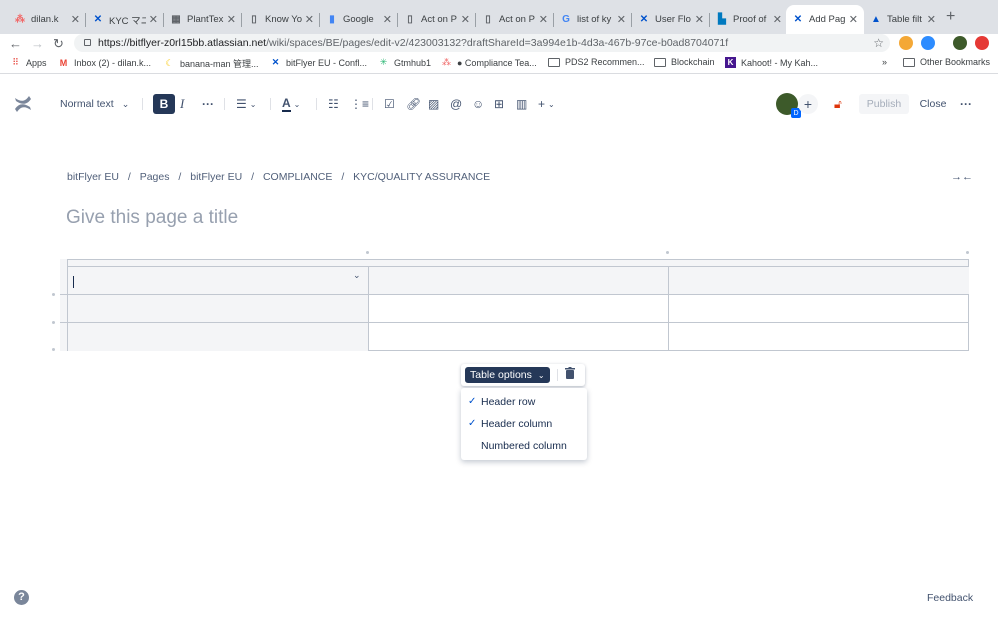 This screenshot has height=624, width=998. Describe the element at coordinates (203, 19) in the screenshot. I see `browser-tab: ▦ PlantTex ✕` at that location.